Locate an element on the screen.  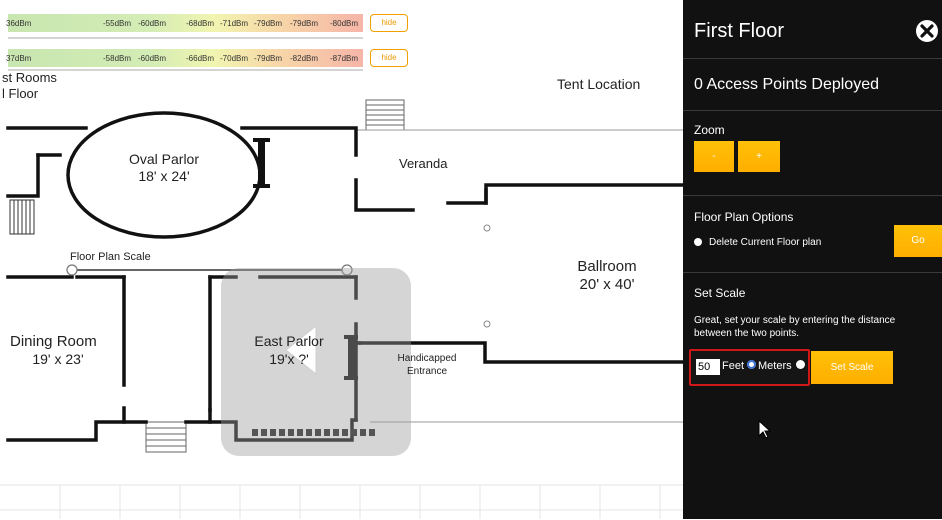
entrance-label: Entrance is located at coordinates (427, 371).